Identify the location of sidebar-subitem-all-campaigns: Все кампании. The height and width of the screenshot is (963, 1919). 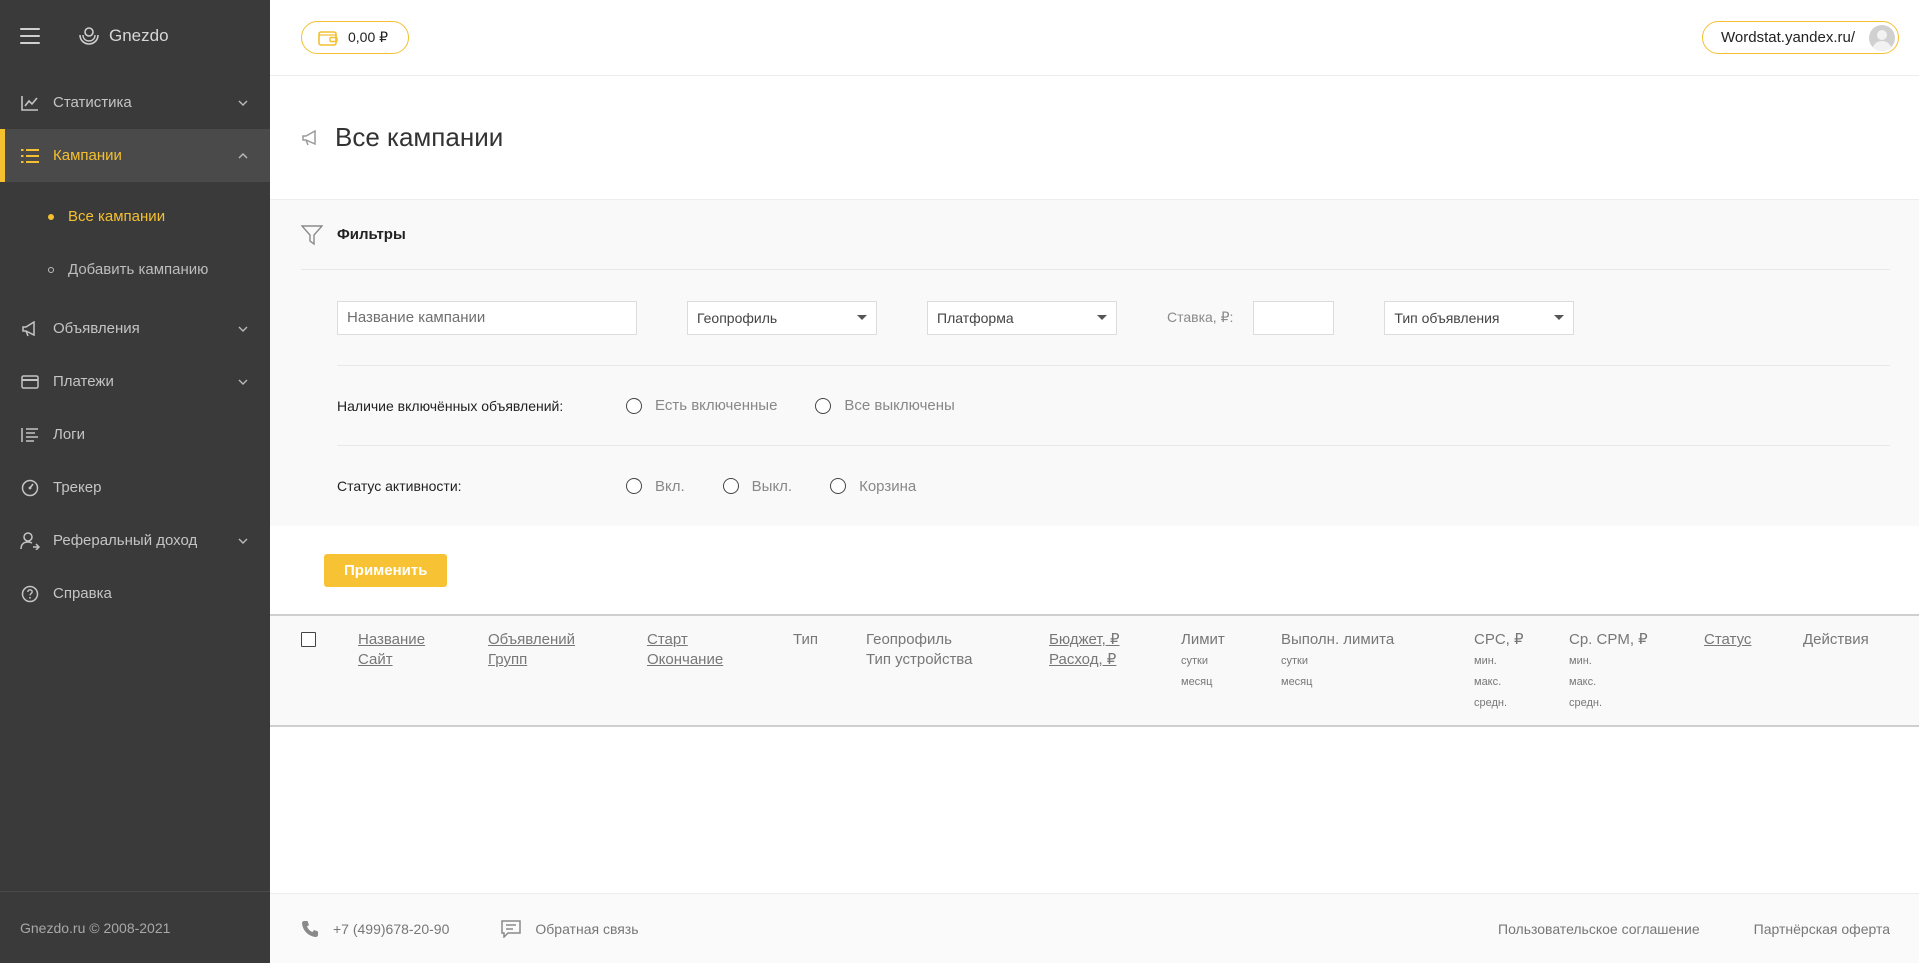
(135, 216).